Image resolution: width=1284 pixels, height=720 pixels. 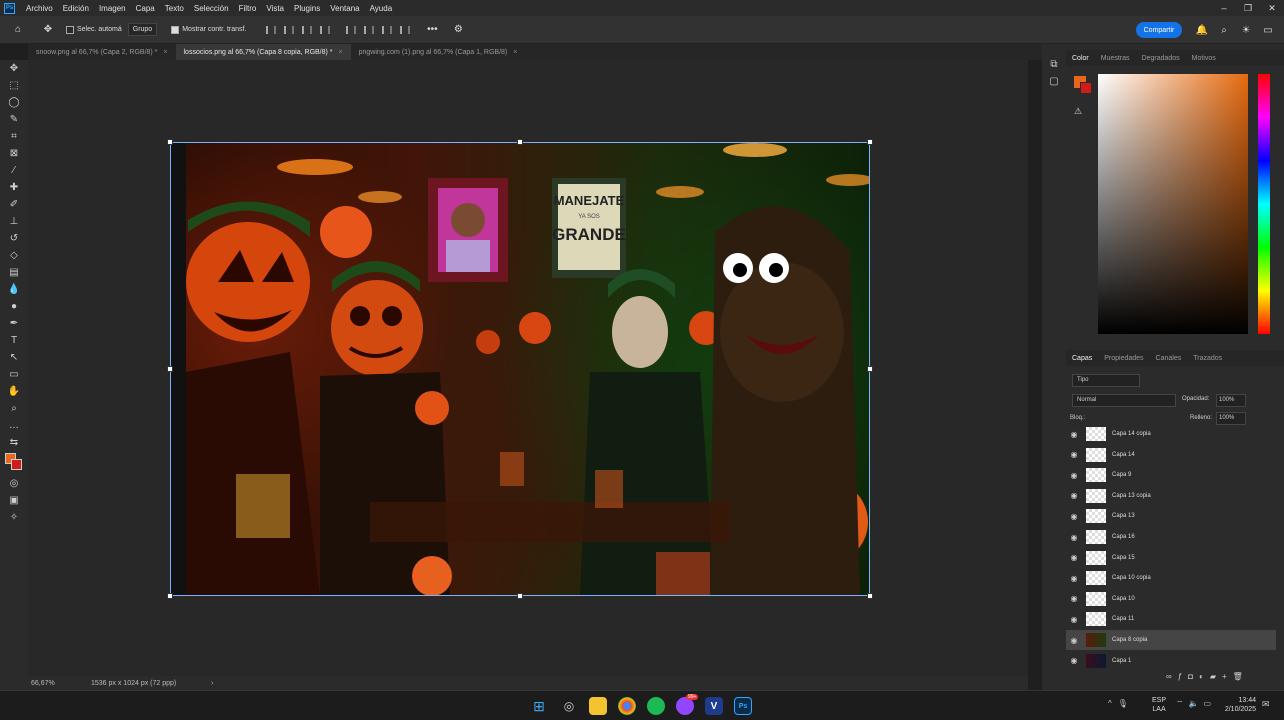 What do you see at coordinates (1246, 30) in the screenshot?
I see `lightbulb-icon: ☀` at bounding box center [1246, 30].